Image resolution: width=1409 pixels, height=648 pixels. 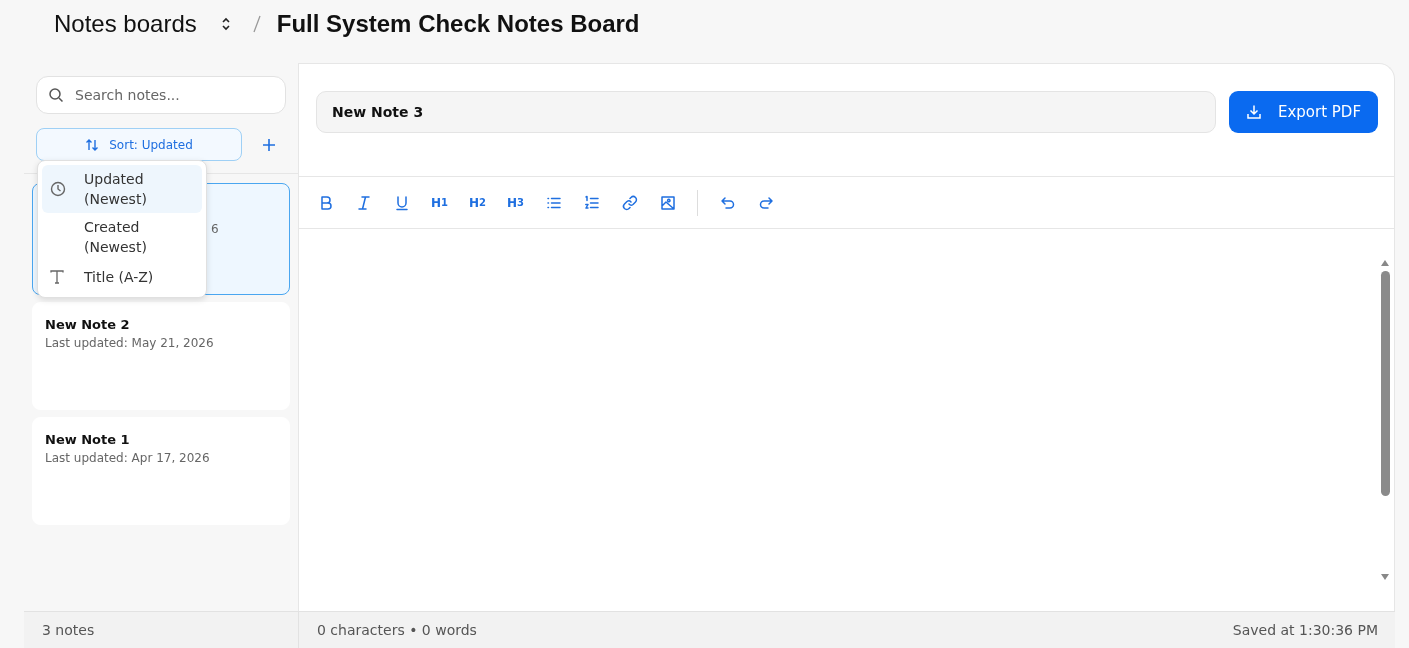 I want to click on plus-icon, so click(x=269, y=144).